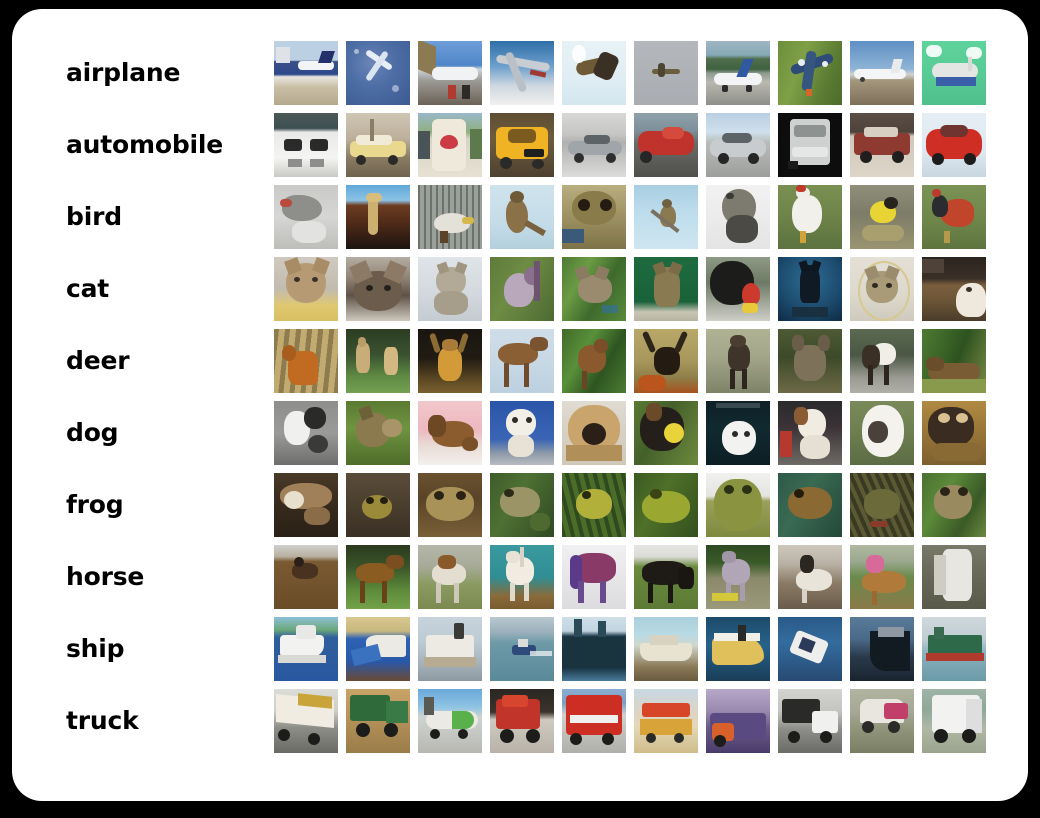  I want to click on class-row: ship, so click(520, 649).